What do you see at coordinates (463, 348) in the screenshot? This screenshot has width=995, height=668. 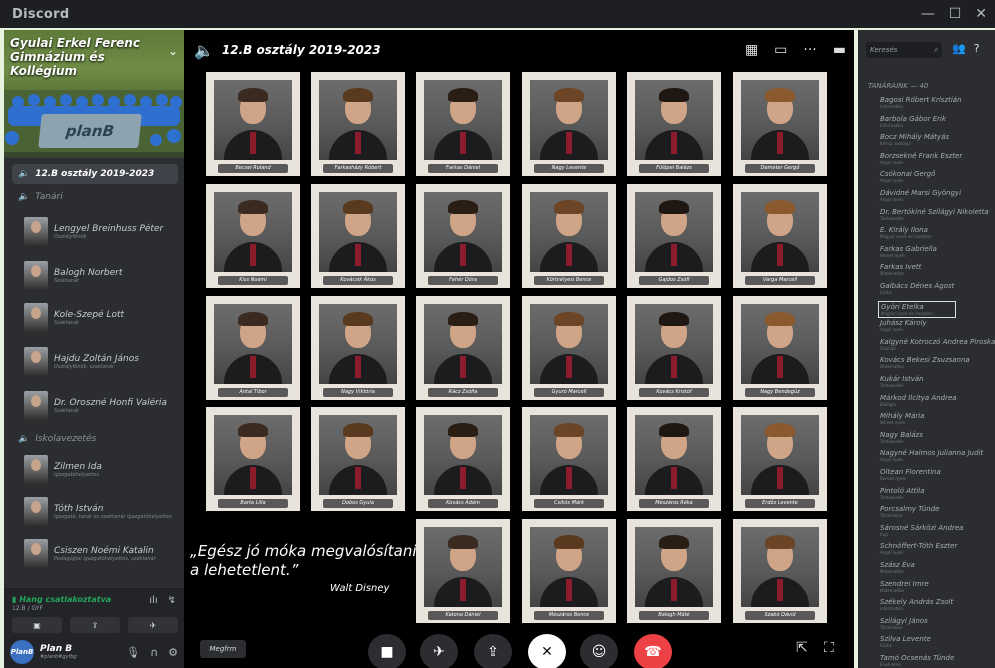 I see `participant-tile: Rácz Zsófia` at bounding box center [463, 348].